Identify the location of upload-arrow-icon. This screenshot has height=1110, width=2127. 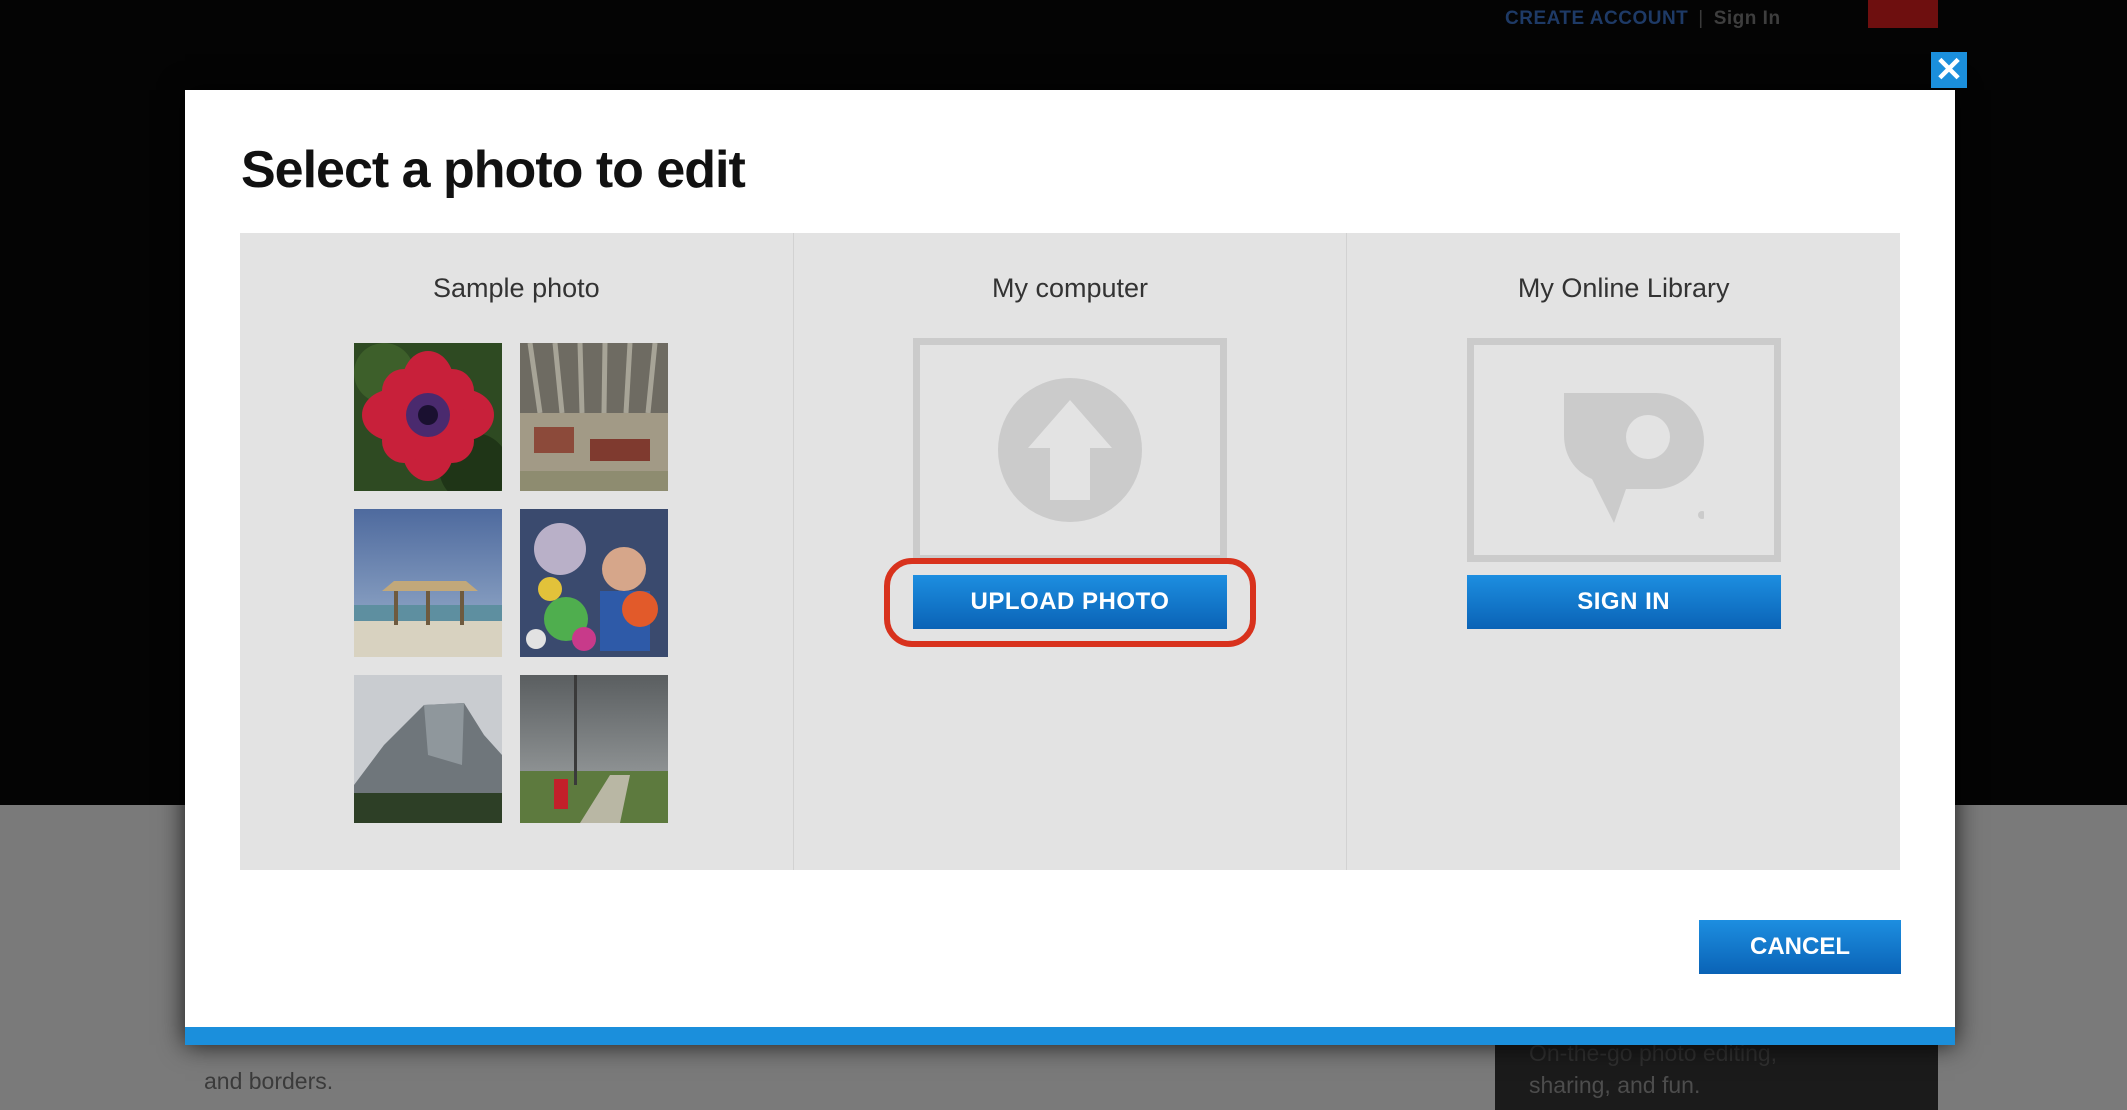
(1070, 450).